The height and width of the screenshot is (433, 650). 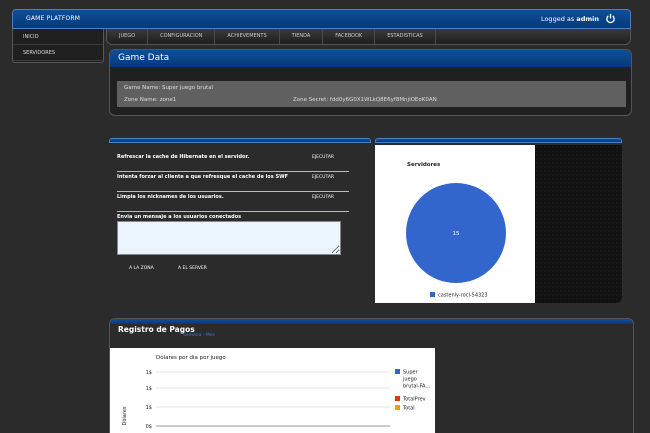 I want to click on tab-achievements: ACHIEVEMENTS, so click(x=247, y=36).